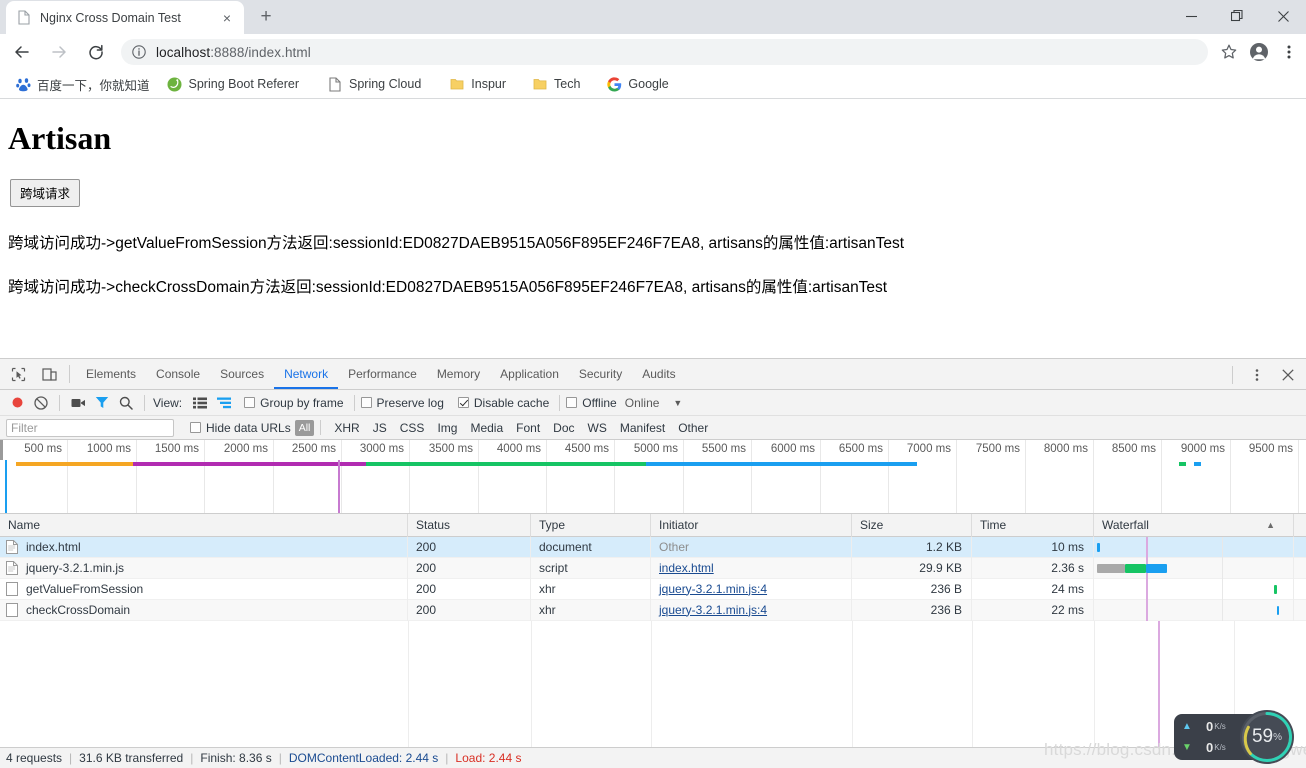  What do you see at coordinates (402, 403) in the screenshot?
I see `preserve-log-checkbox: Preserve log` at bounding box center [402, 403].